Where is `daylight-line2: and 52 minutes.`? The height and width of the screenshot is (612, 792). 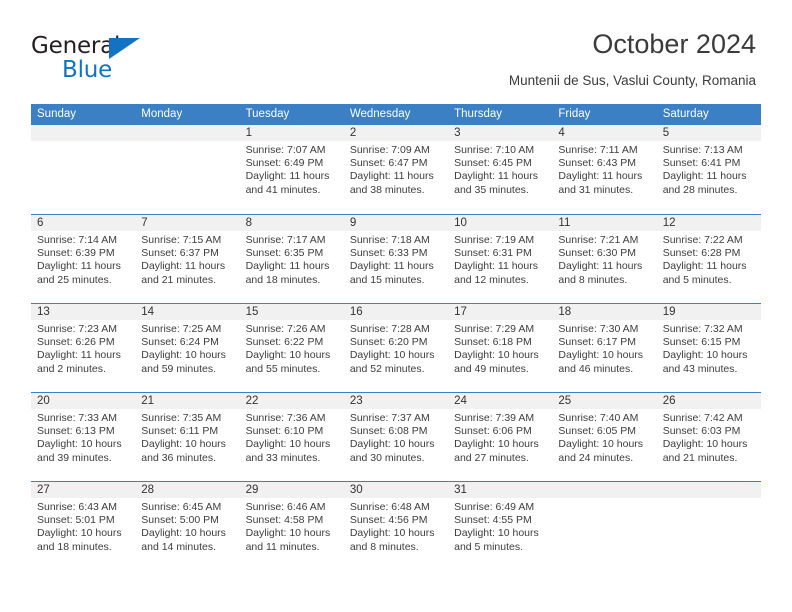
daylight-line2: and 52 minutes. is located at coordinates (387, 368).